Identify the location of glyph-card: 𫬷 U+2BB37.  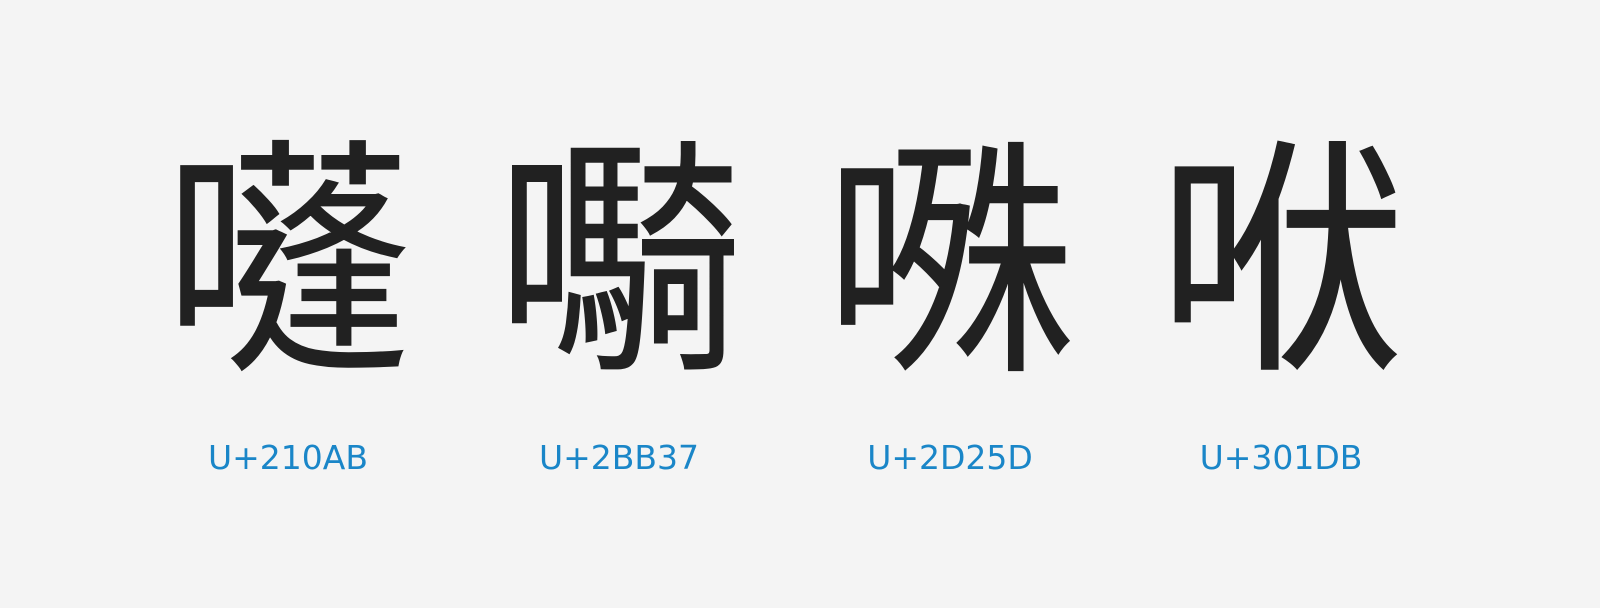
(619, 302).